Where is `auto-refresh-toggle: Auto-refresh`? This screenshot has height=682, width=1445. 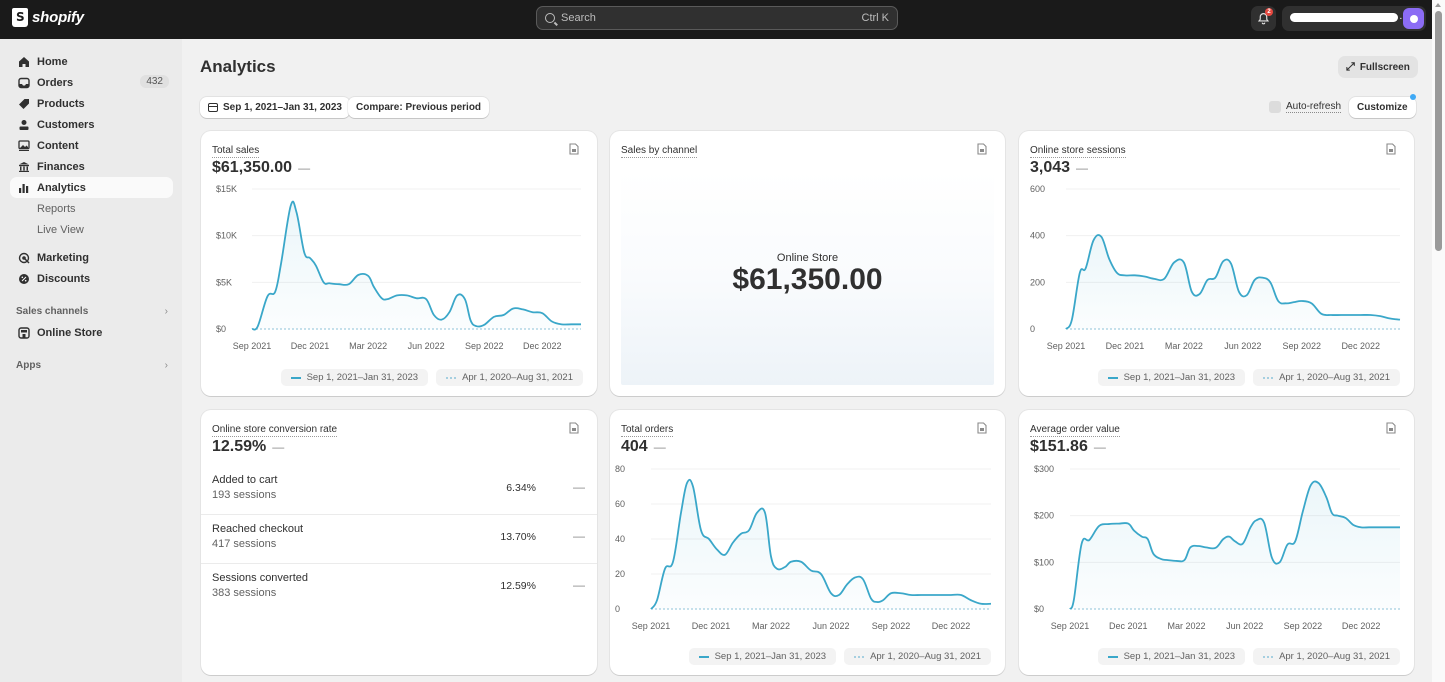 auto-refresh-toggle: Auto-refresh is located at coordinates (1305, 107).